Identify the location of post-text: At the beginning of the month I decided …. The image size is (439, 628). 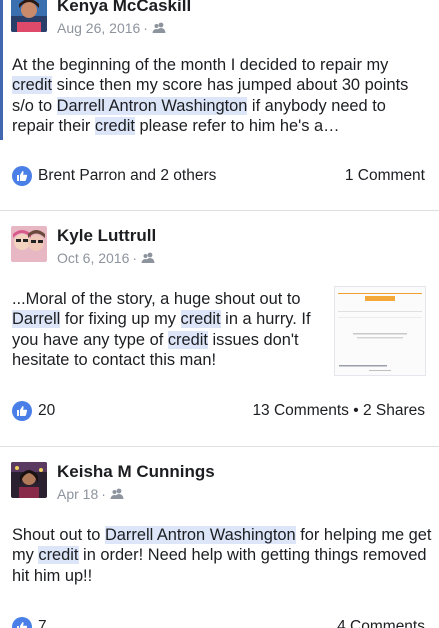
(200, 65).